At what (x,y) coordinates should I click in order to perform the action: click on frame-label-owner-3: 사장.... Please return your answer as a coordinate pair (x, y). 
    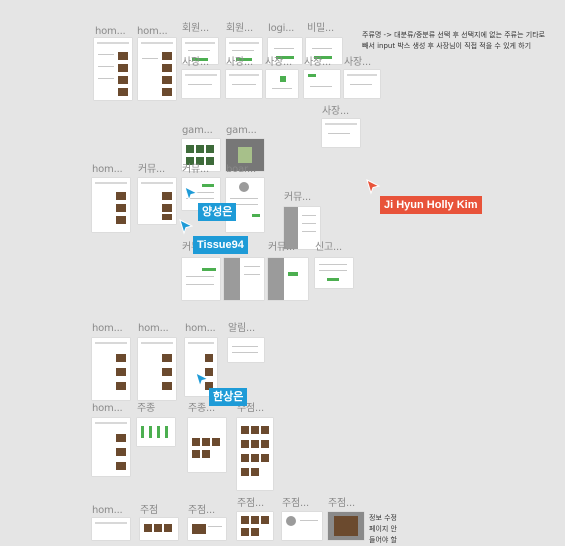
    Looking at the image, I should click on (278, 63).